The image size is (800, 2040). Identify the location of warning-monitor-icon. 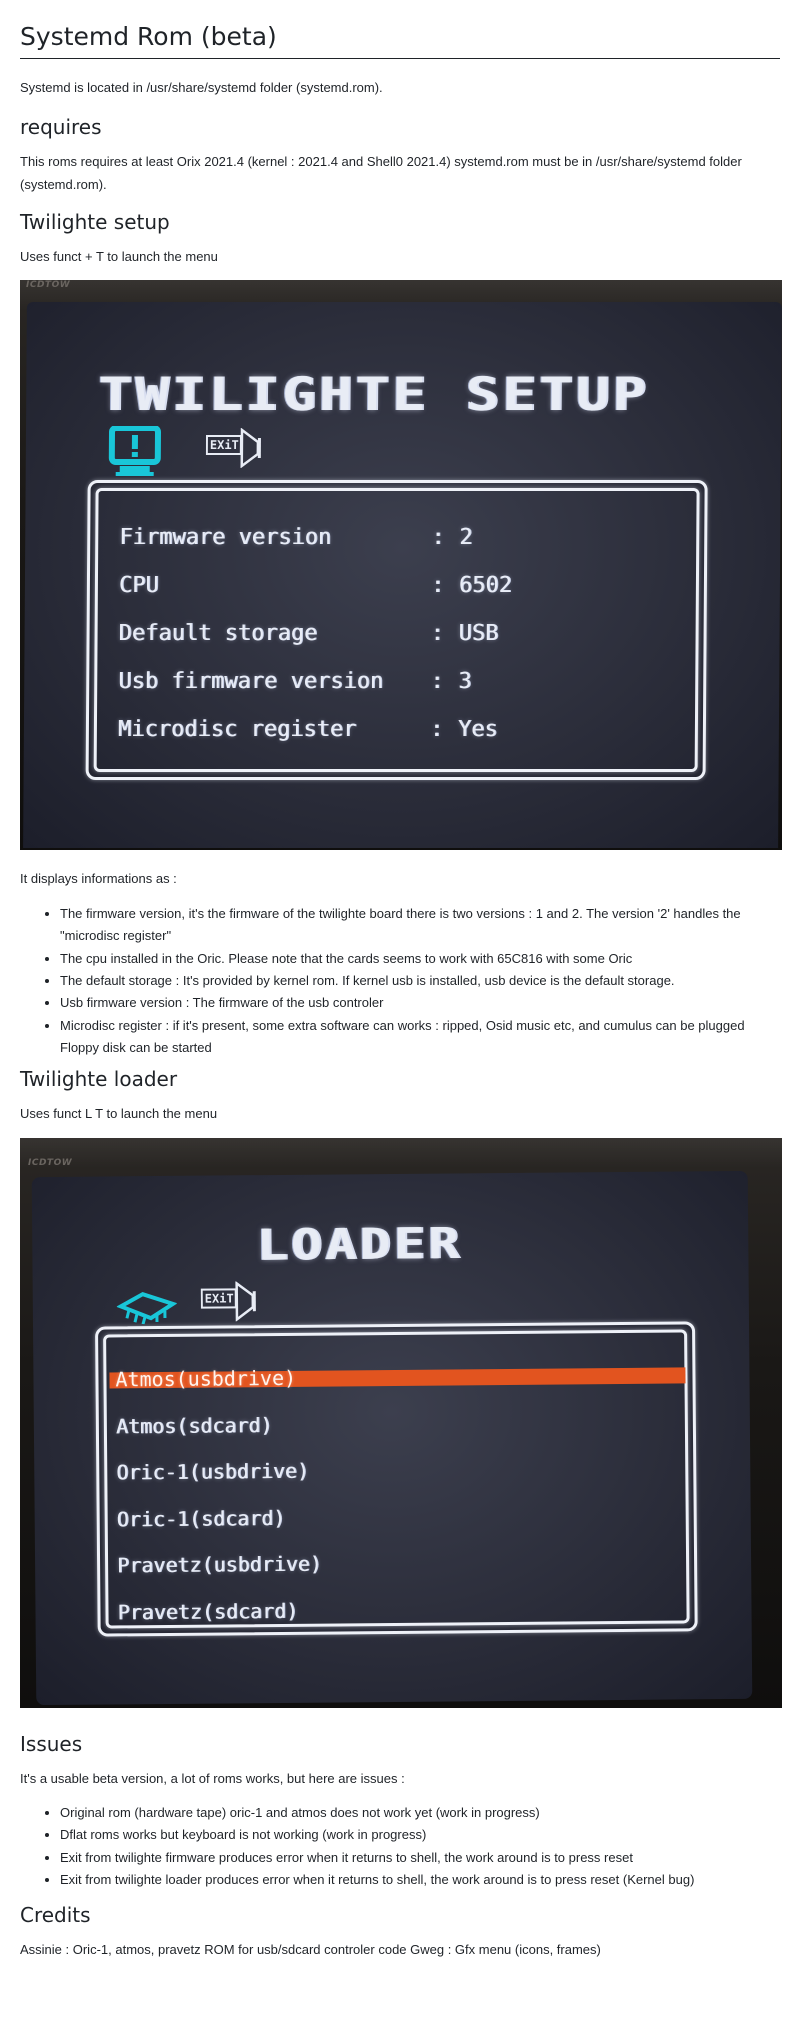
(136, 452).